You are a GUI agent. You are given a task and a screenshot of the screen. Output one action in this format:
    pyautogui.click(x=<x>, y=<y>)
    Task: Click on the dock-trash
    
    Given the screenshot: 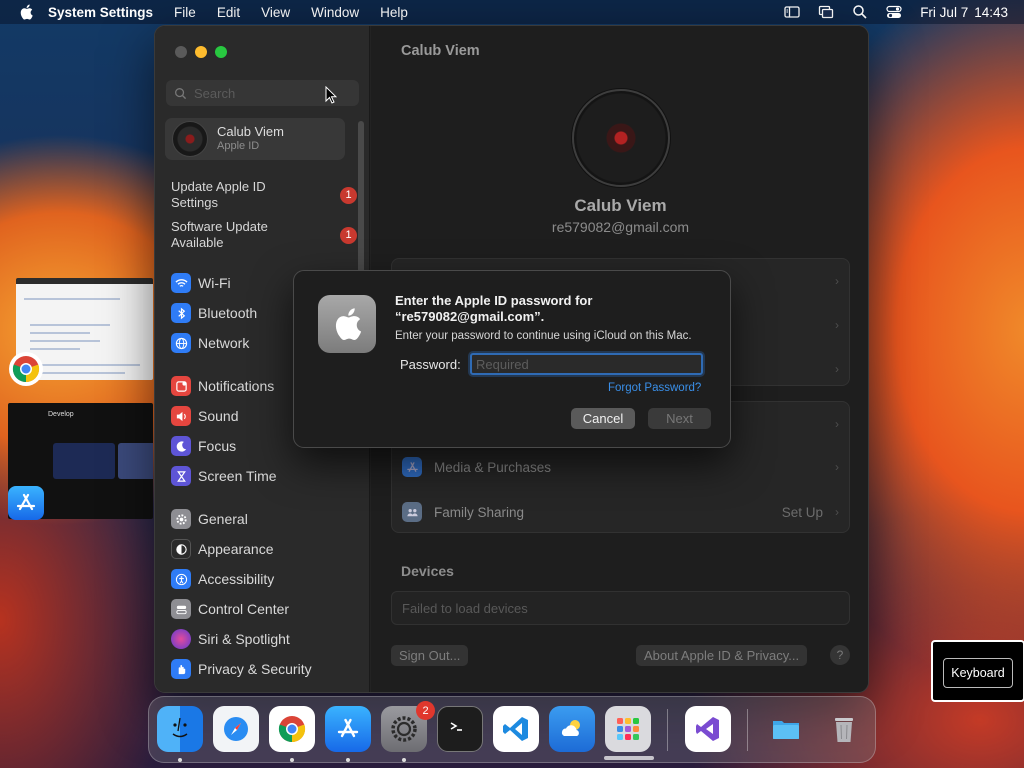 What is the action you would take?
    pyautogui.click(x=844, y=729)
    